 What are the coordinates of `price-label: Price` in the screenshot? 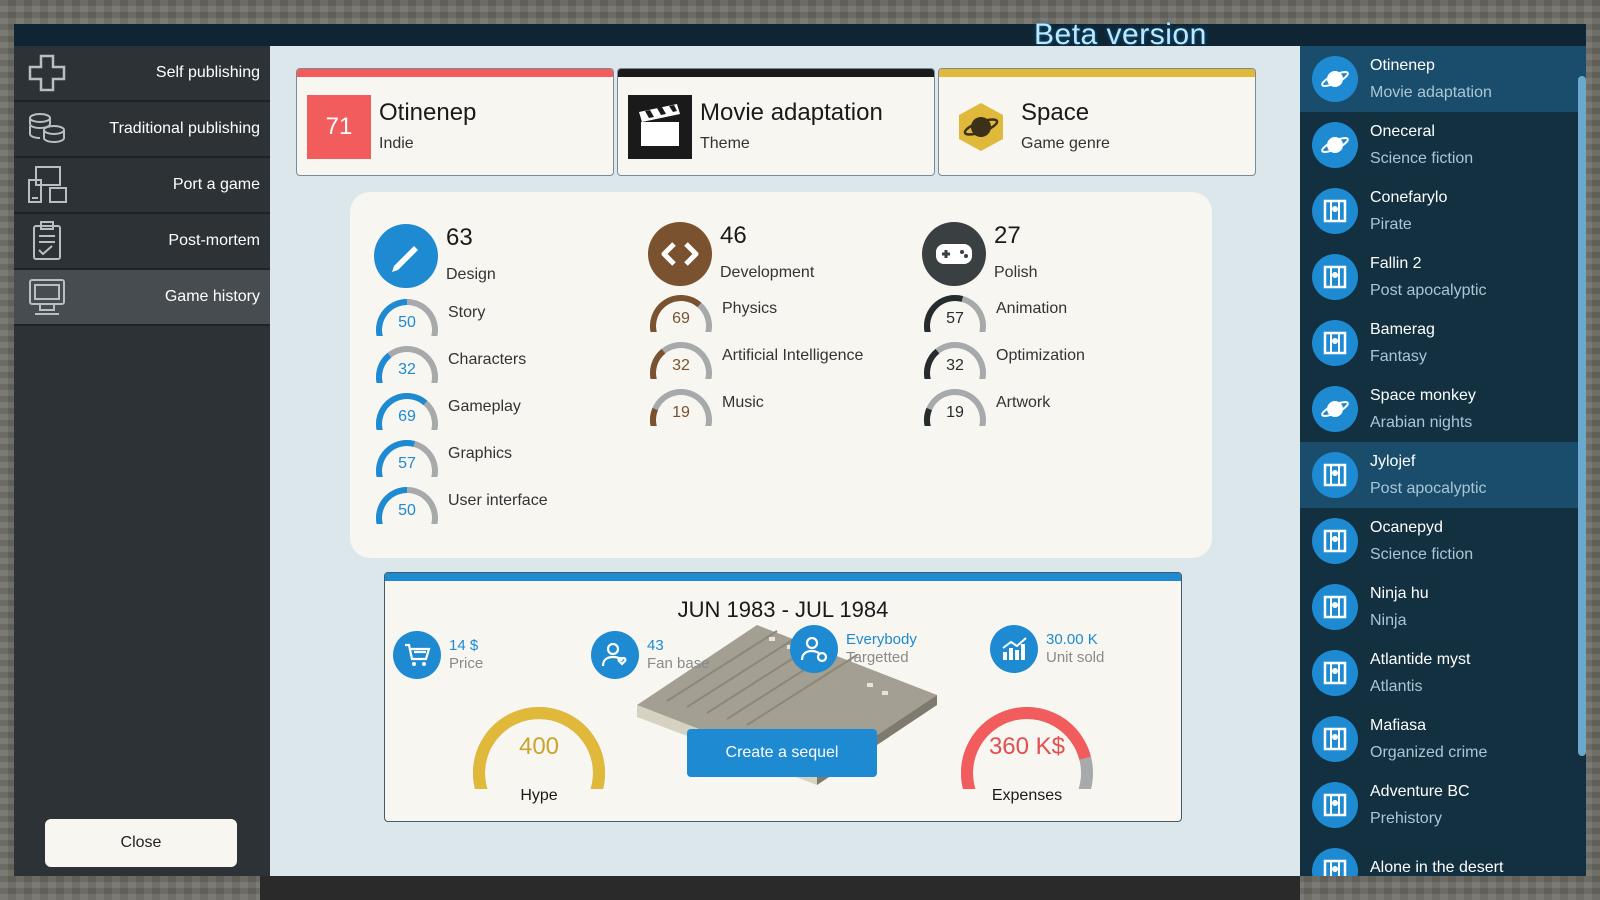 It's located at (466, 663).